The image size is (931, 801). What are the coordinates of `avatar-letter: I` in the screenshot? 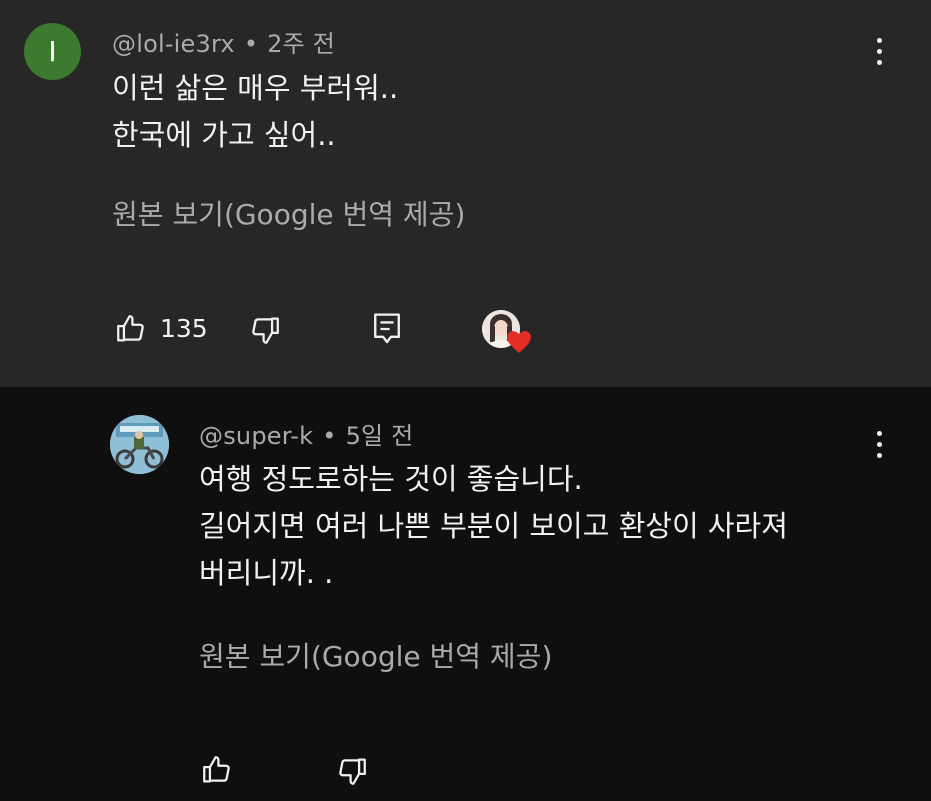 It's located at (52, 51).